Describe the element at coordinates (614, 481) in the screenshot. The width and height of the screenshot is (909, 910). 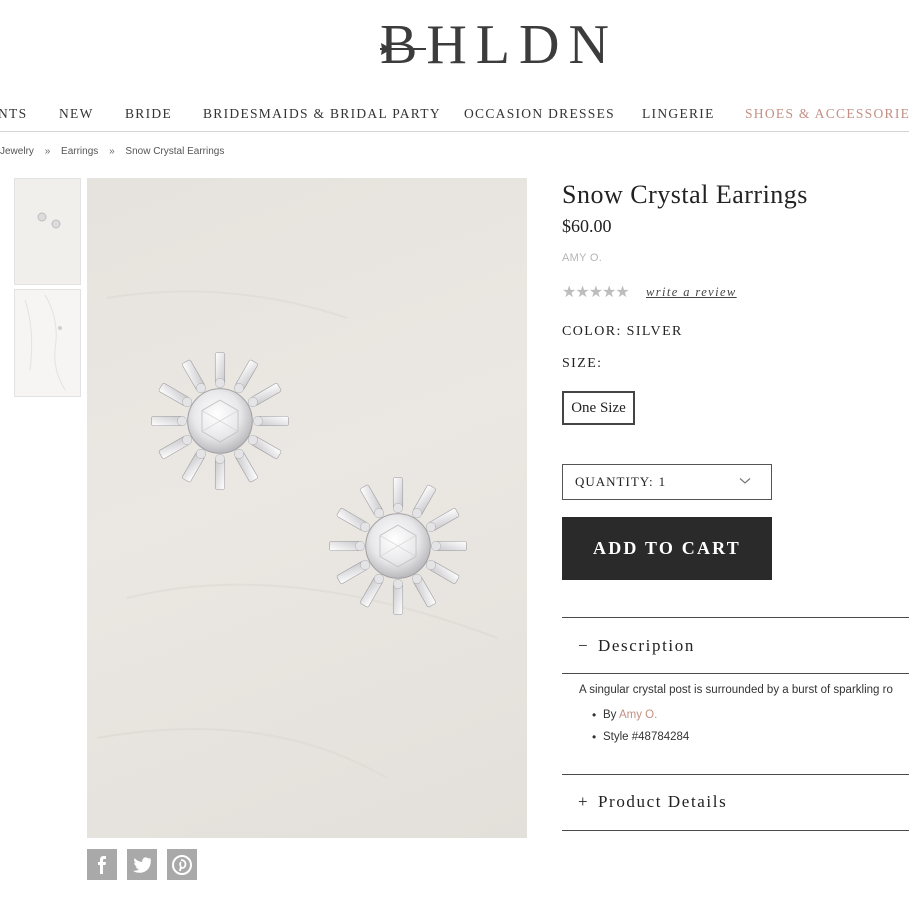
I see `quantity-label: QUANTITY:` at that location.